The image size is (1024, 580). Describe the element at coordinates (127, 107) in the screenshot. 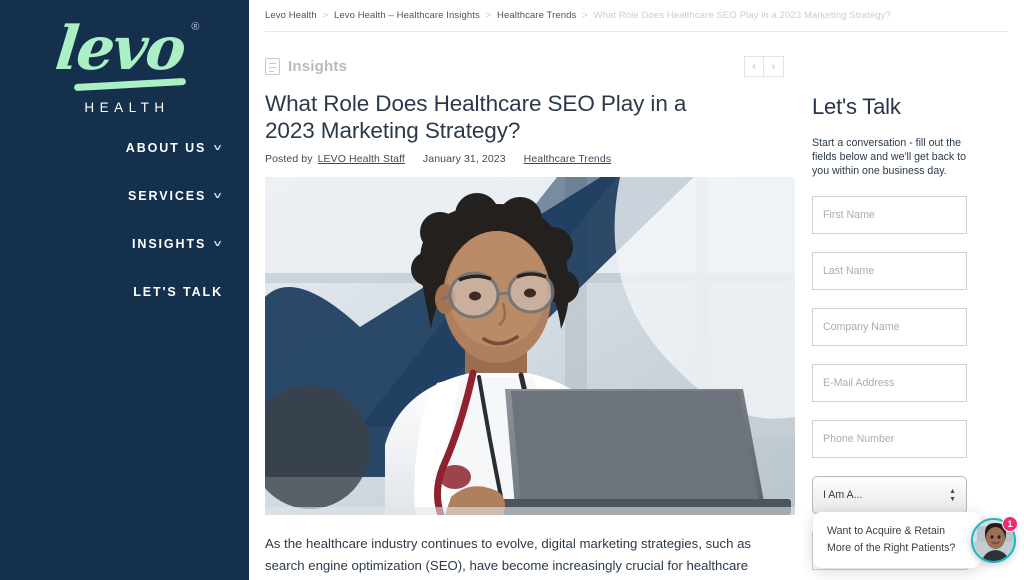

I see `logo-wordmark: HEALTH` at that location.